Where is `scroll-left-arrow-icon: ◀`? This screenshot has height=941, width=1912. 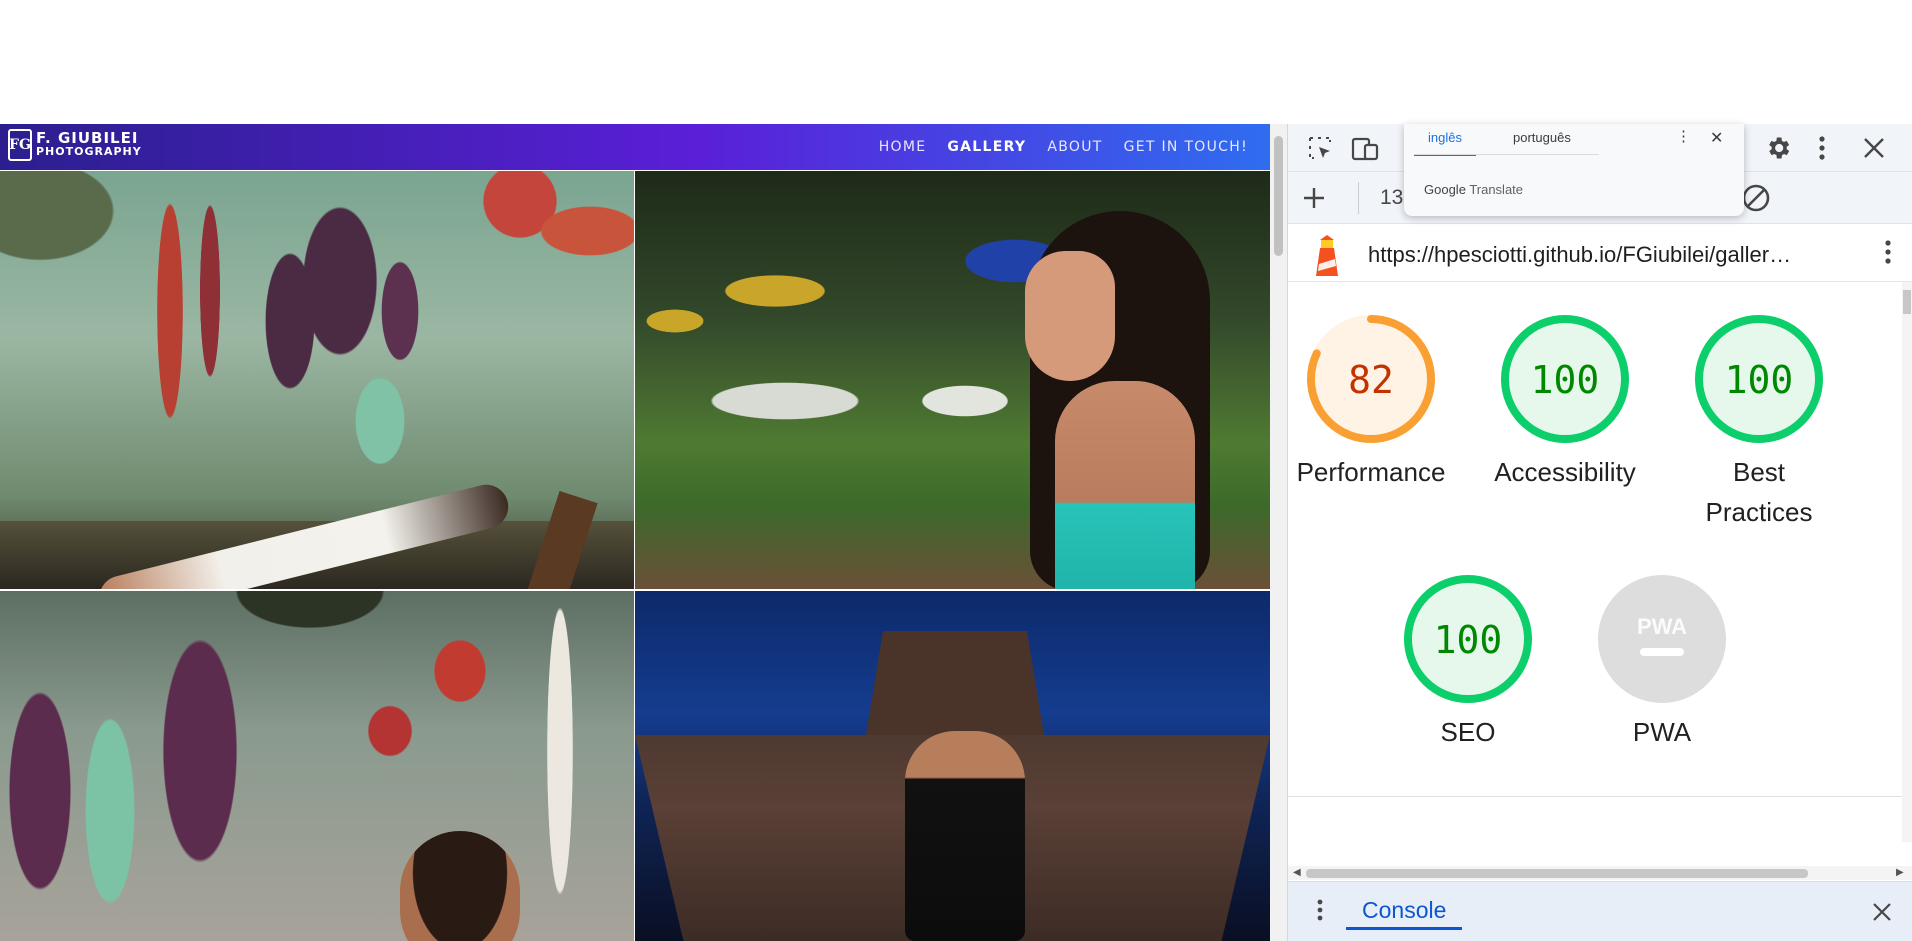 scroll-left-arrow-icon: ◀ is located at coordinates (1297, 872).